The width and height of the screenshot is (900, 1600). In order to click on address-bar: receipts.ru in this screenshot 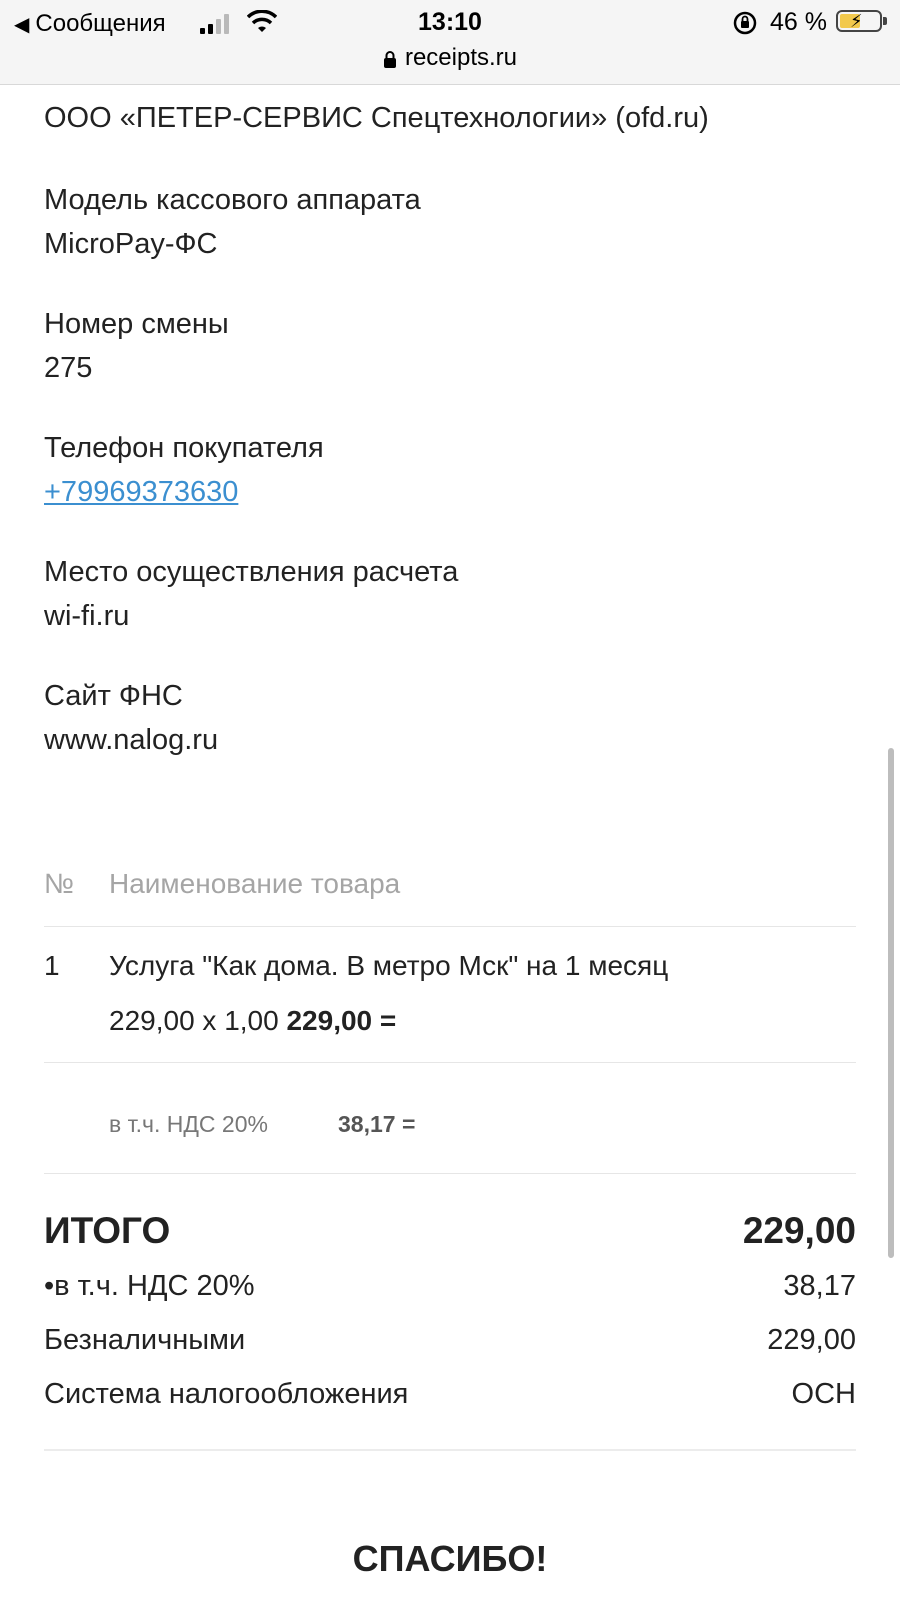, I will do `click(450, 58)`.